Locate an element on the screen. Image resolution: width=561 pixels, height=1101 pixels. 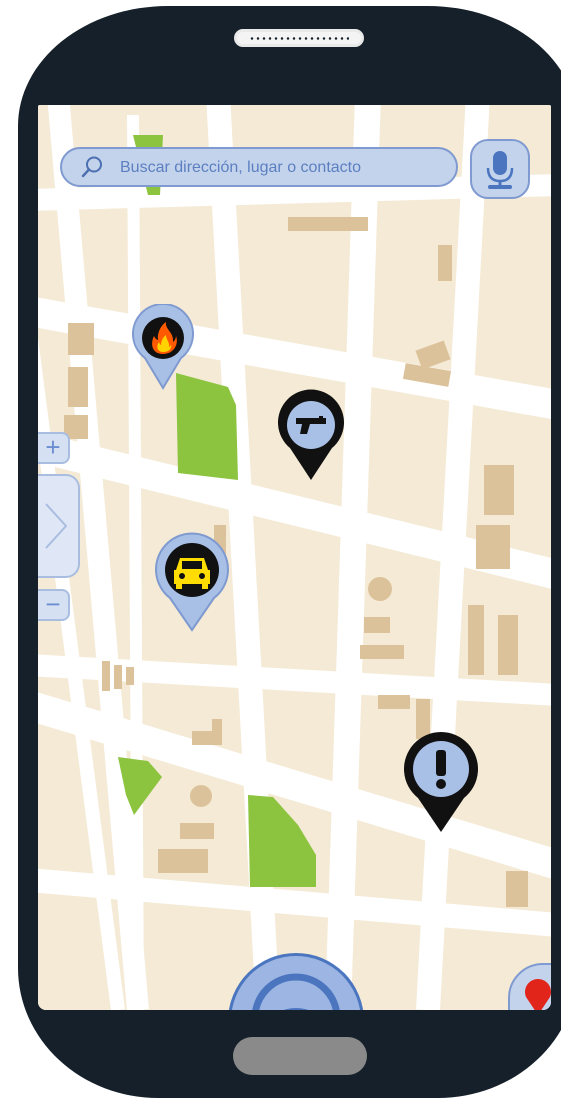
speaker-grille is located at coordinates (299, 38).